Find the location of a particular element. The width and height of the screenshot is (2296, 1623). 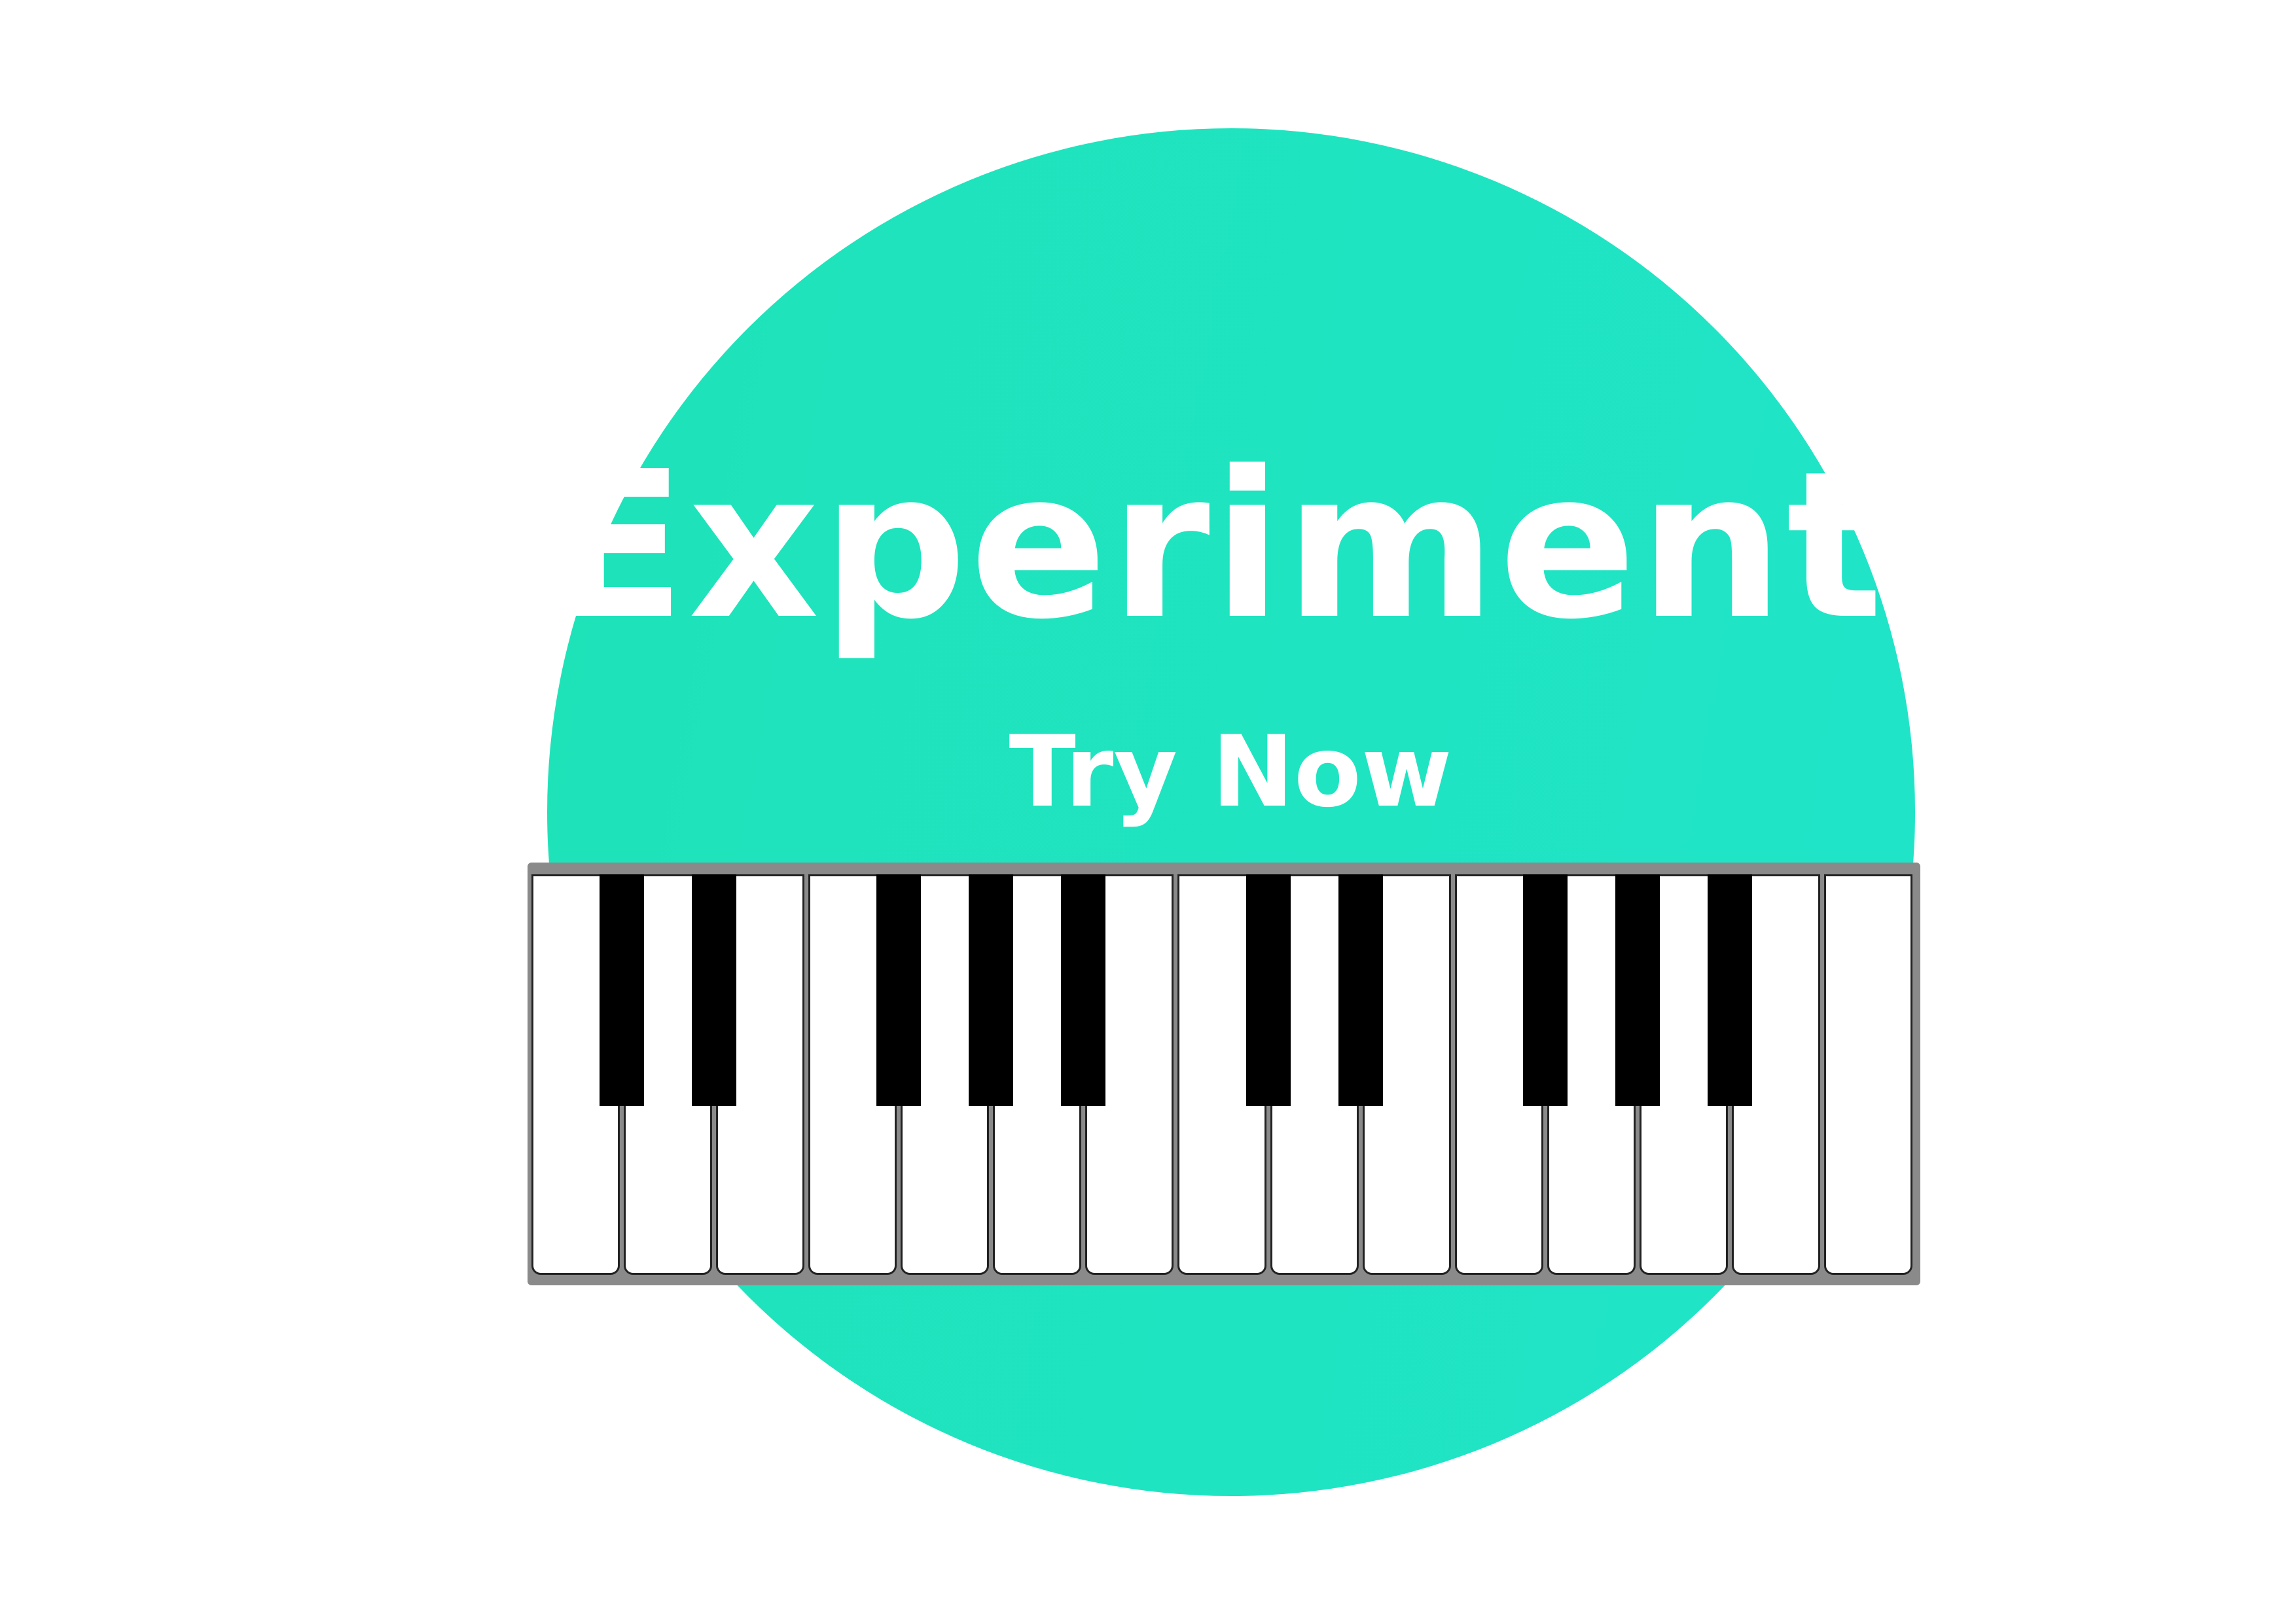

try-now-button: Try Now is located at coordinates (1230, 772).